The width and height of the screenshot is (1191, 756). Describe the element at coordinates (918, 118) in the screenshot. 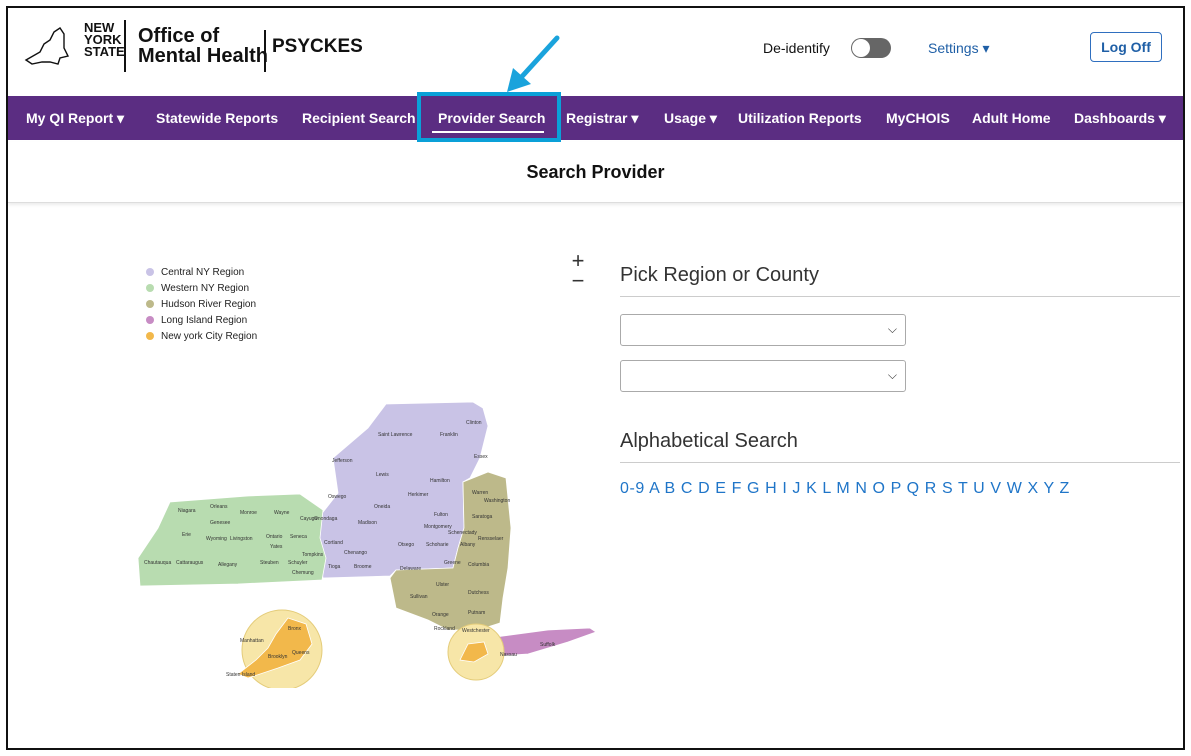

I see `nav-mychois: MyCHOIS` at that location.